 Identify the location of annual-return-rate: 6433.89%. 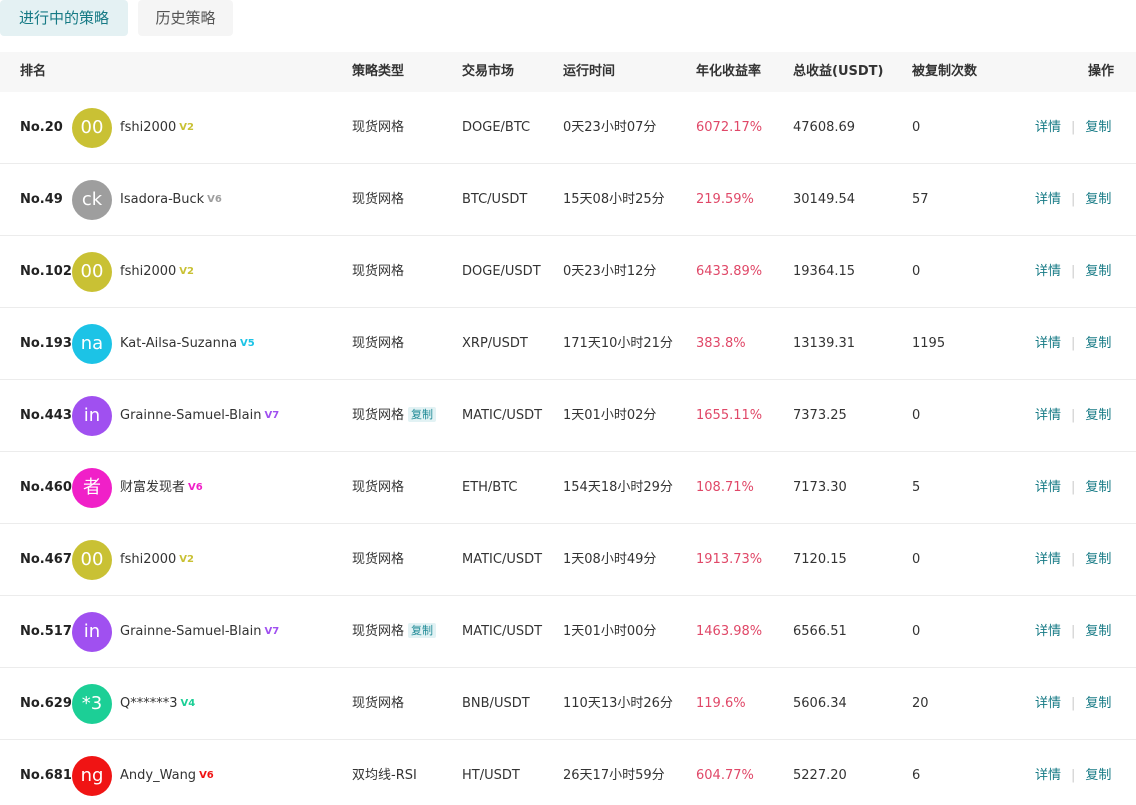
(729, 271).